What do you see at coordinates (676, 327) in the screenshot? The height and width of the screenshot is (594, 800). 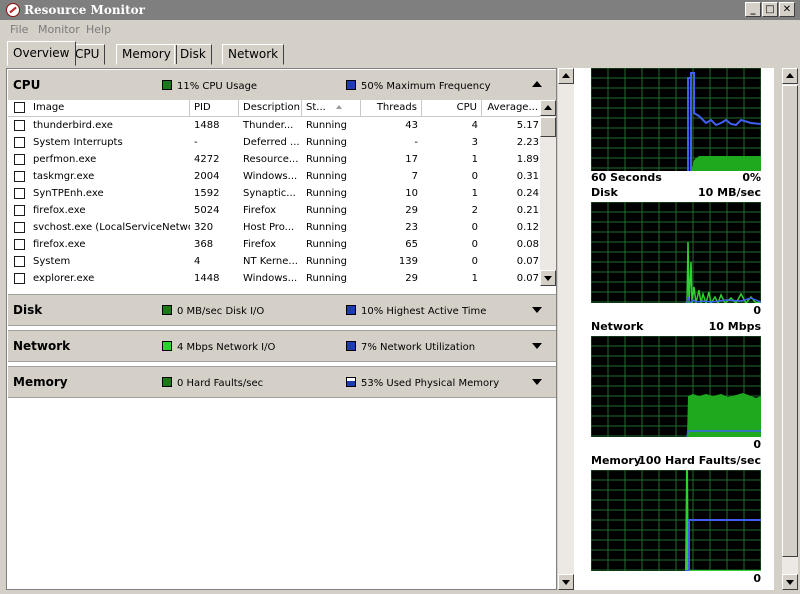 I see `network-graph-label: Network 10 Mbps` at bounding box center [676, 327].